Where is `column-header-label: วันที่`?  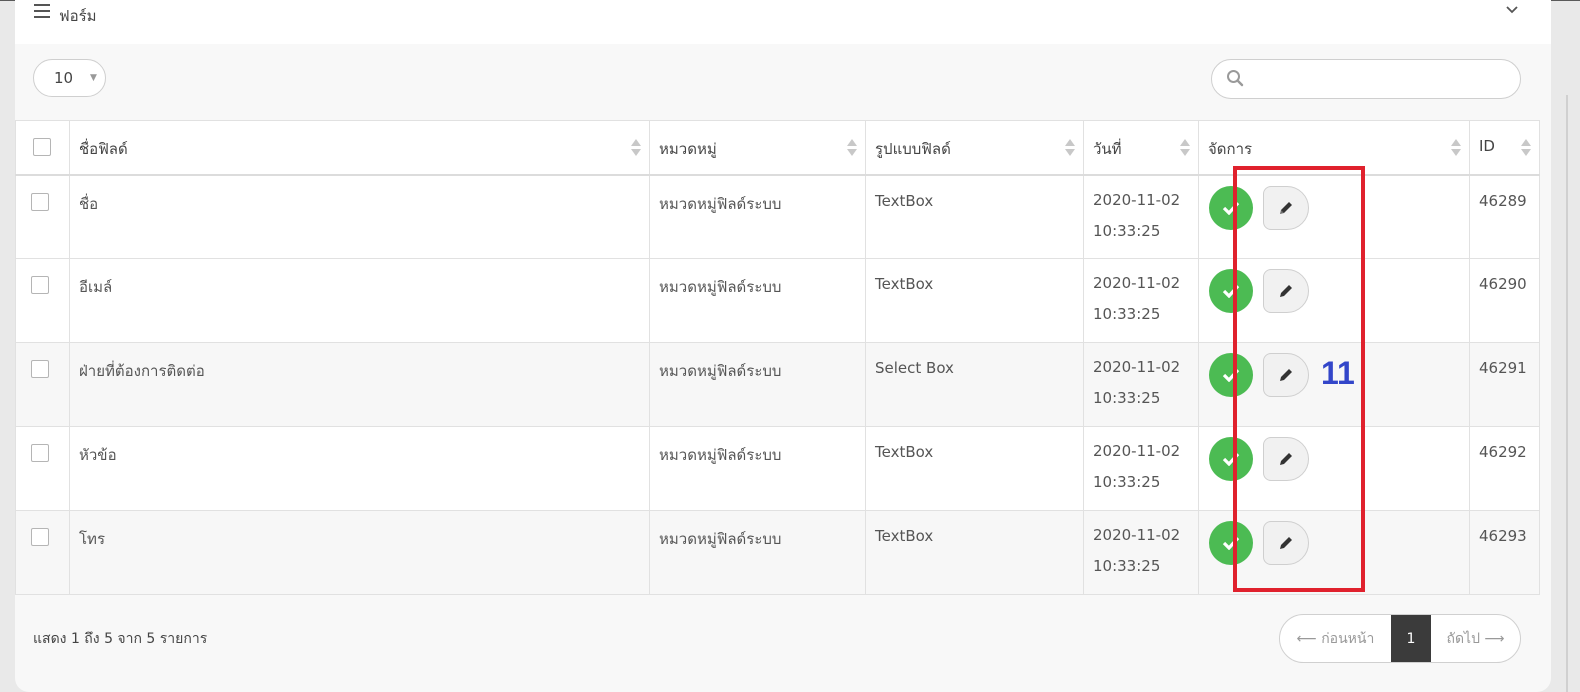
column-header-label: วันที่ is located at coordinates (1107, 149).